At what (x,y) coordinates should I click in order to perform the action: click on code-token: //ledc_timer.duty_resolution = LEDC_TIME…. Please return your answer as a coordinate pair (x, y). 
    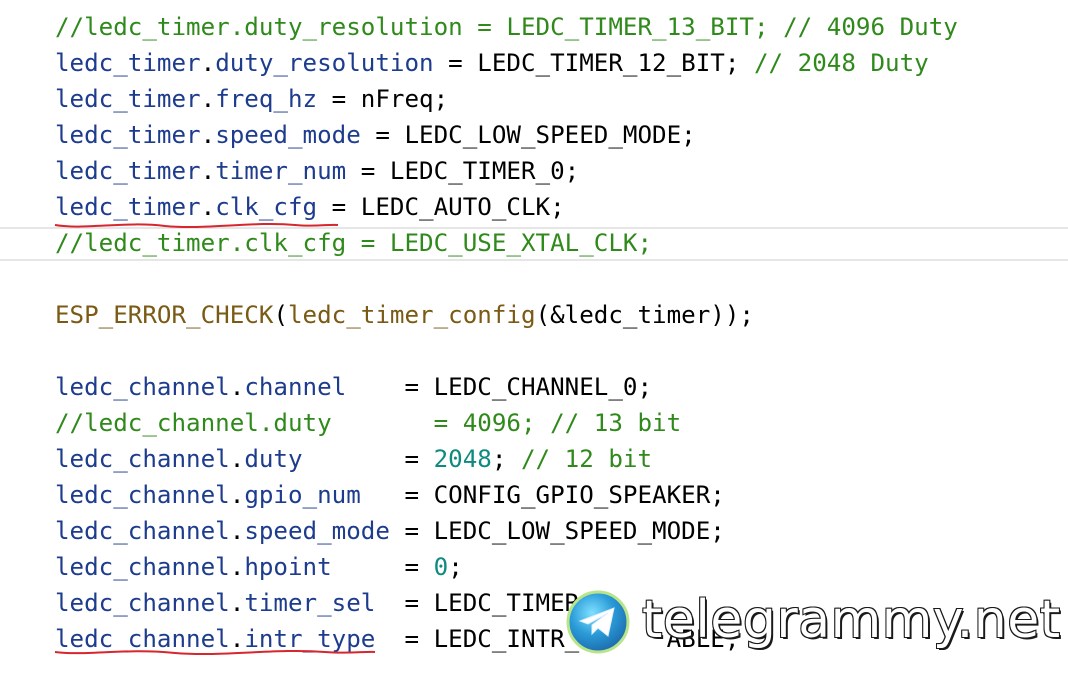
    Looking at the image, I should click on (506, 27).